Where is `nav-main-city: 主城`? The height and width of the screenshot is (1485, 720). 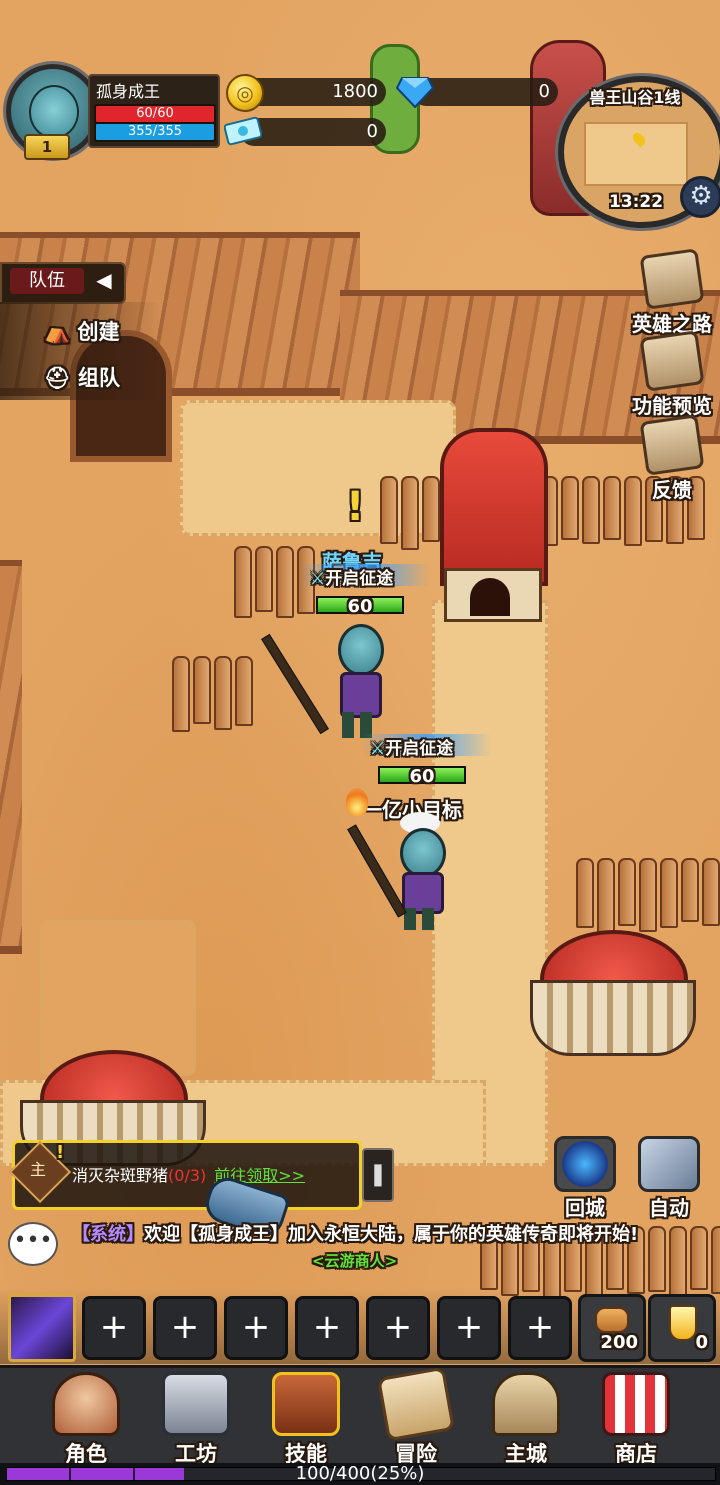 nav-main-city: 主城 is located at coordinates (526, 1420).